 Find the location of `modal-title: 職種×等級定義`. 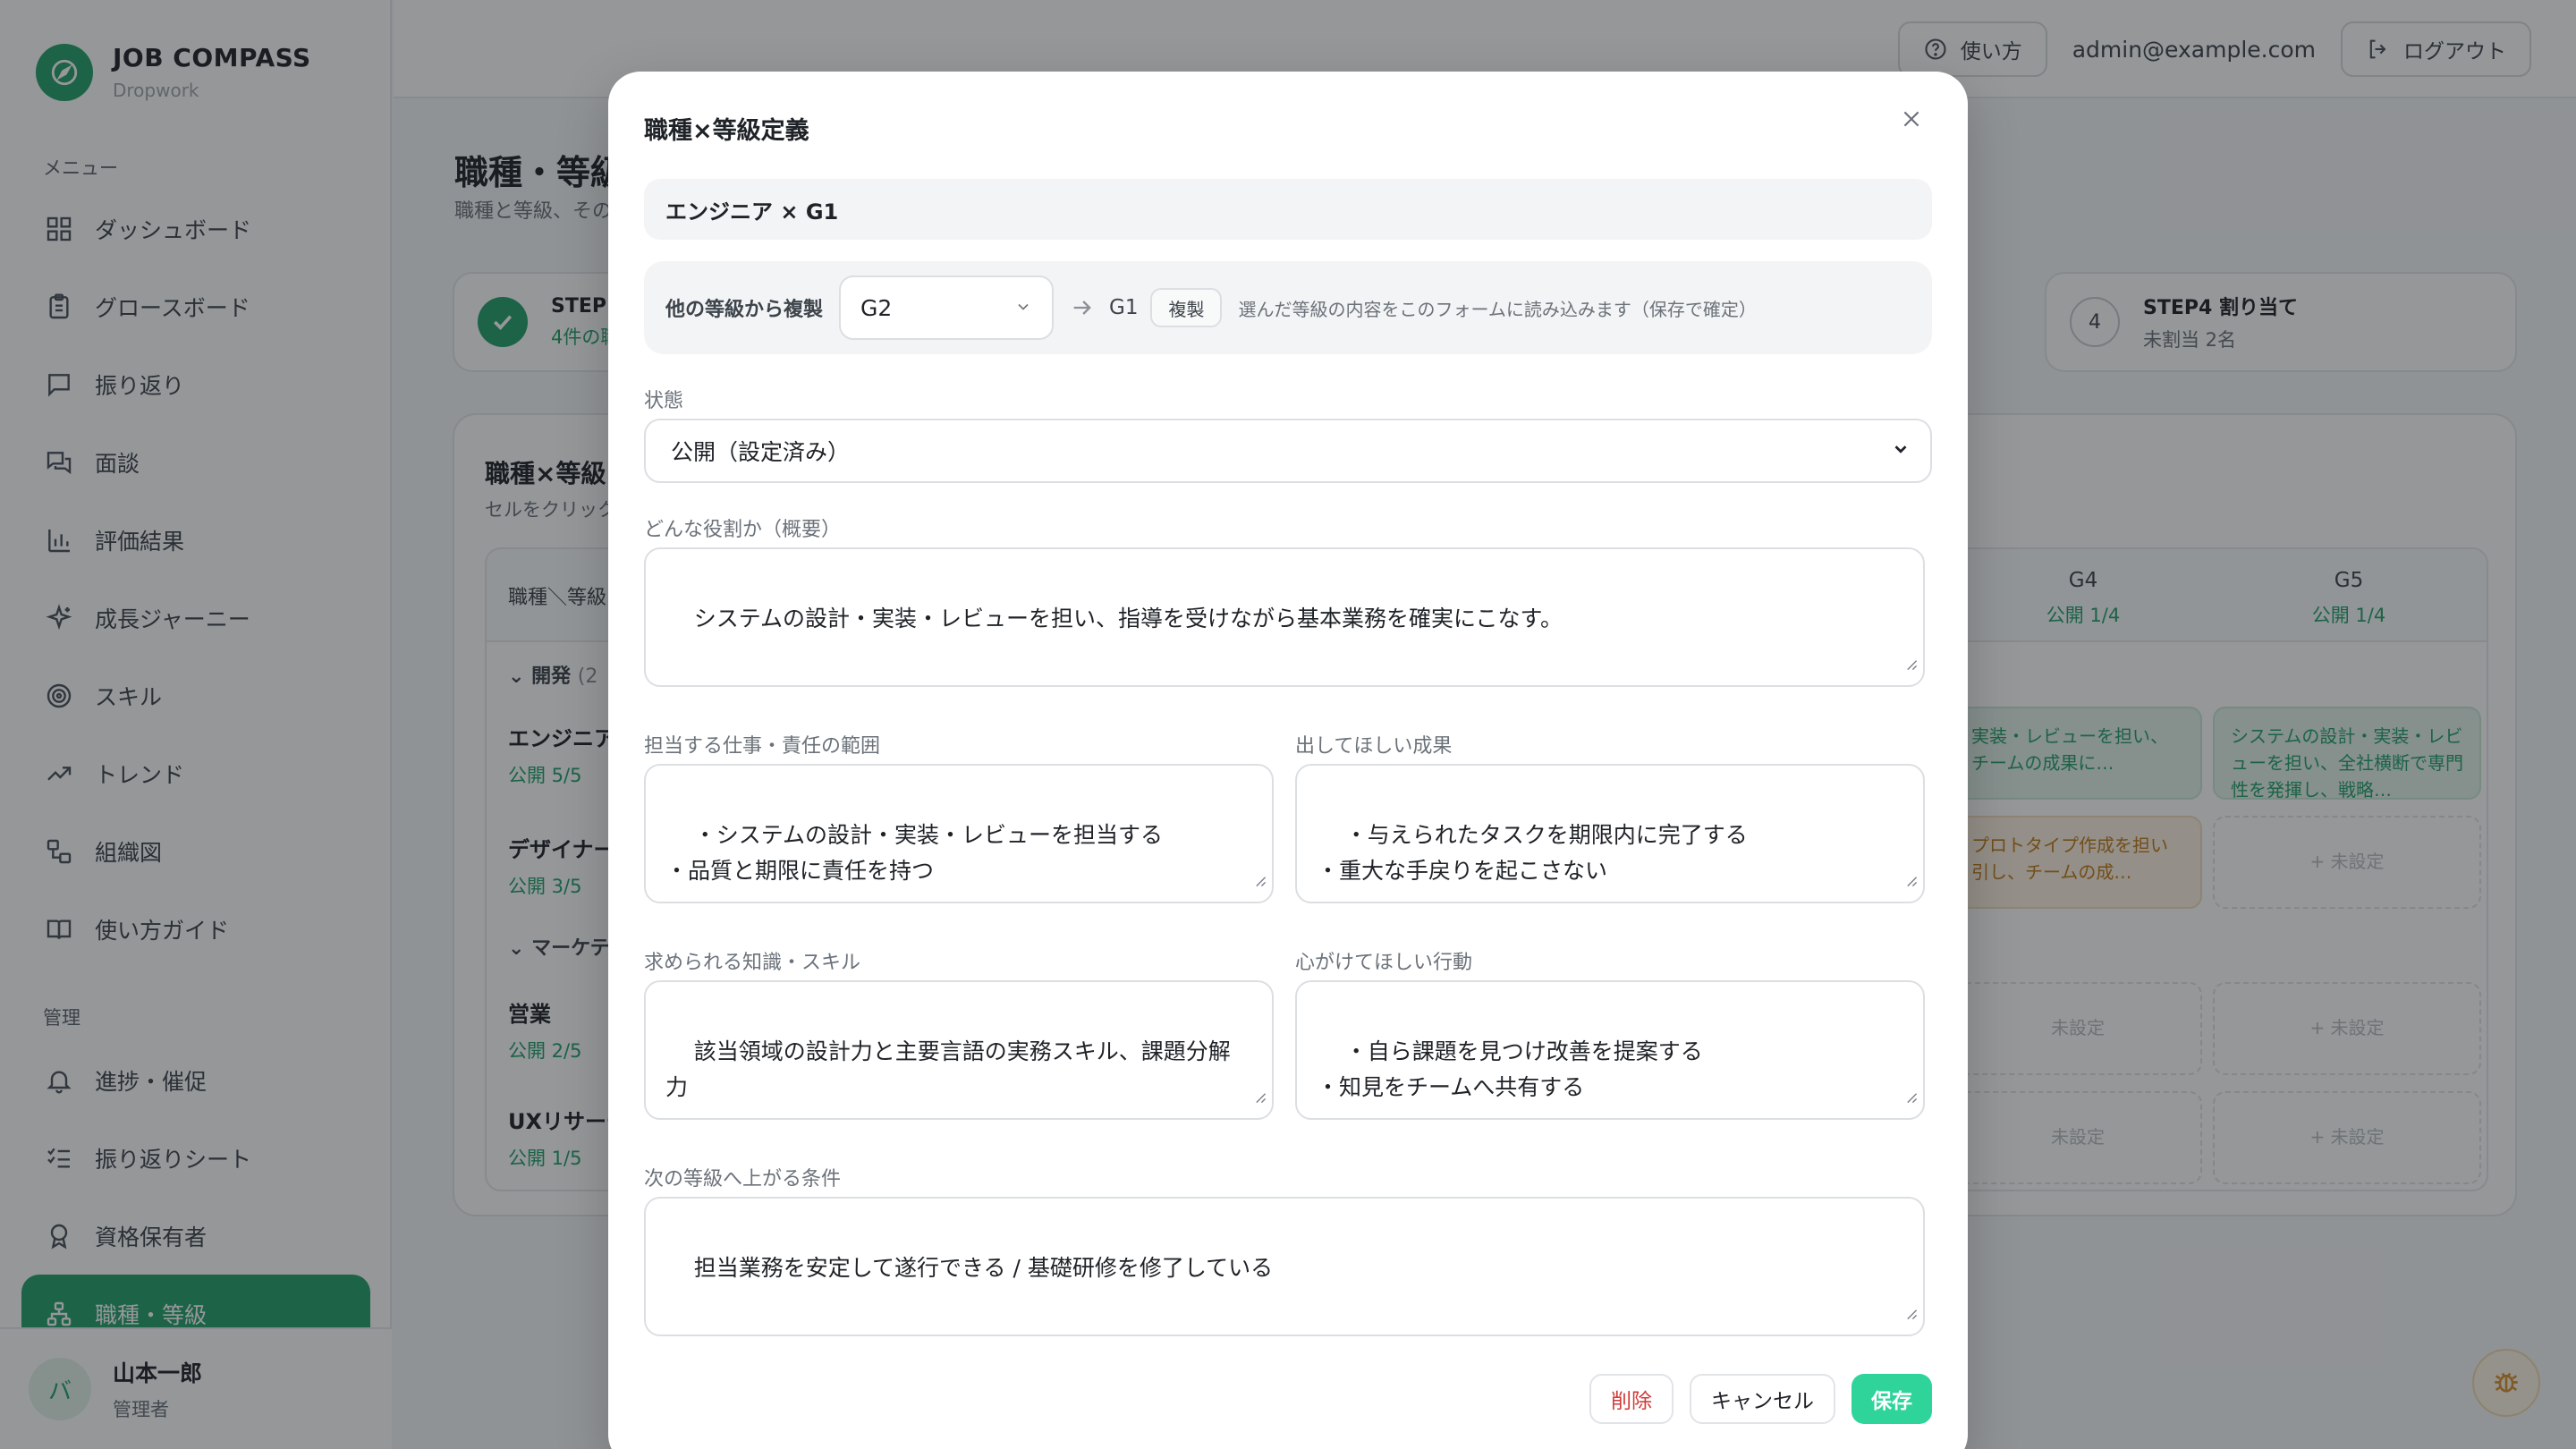

modal-title: 職種×等級定義 is located at coordinates (726, 131).